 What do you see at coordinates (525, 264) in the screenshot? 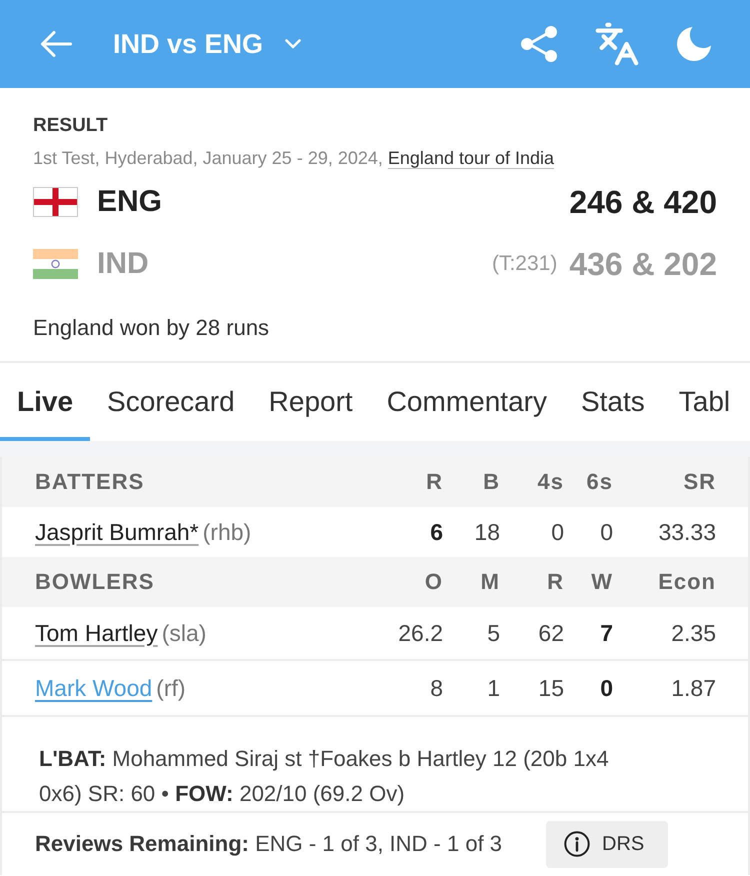
I see `target-score: (T:231)` at bounding box center [525, 264].